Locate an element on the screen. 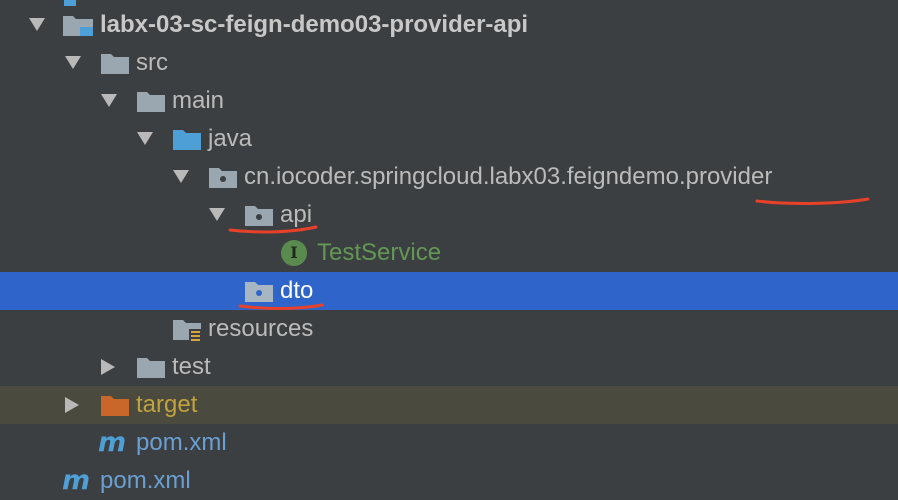 This screenshot has height=500, width=898. tree-row-api: api is located at coordinates (449, 215).